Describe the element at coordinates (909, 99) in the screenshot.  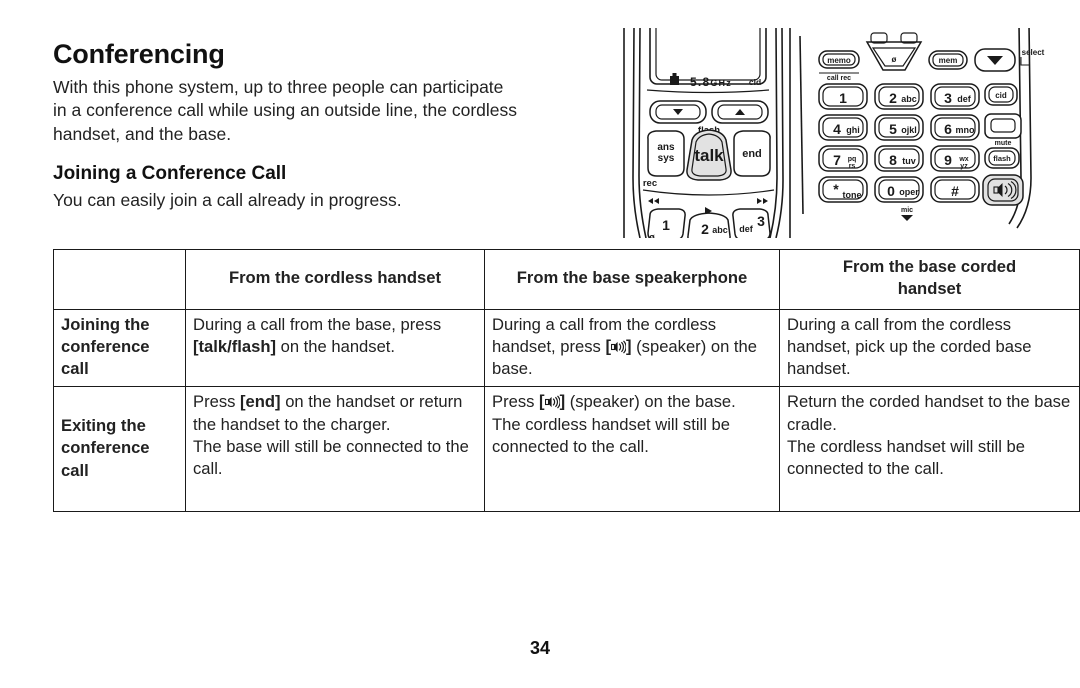
I see `base-key-2-letters: abc` at that location.